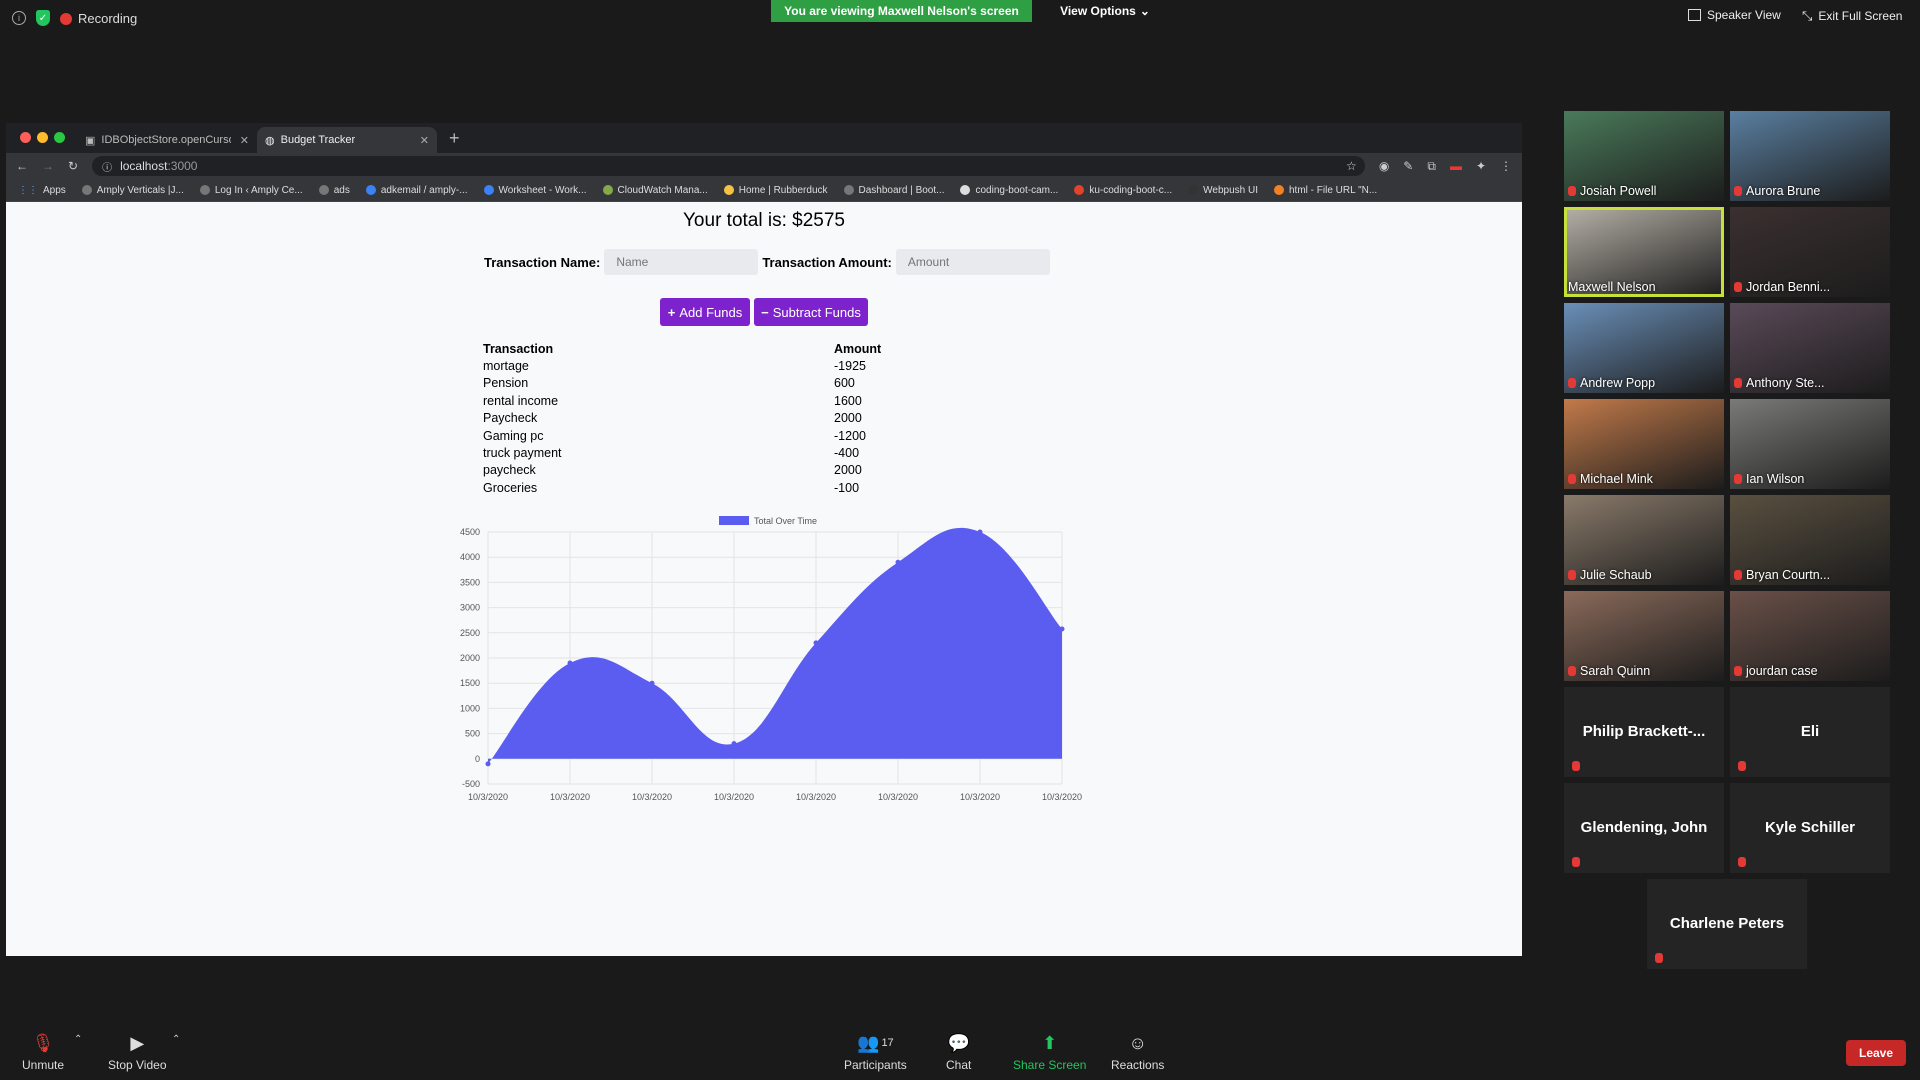  What do you see at coordinates (847, 487) in the screenshot?
I see `transaction-amount-cell: -100` at bounding box center [847, 487].